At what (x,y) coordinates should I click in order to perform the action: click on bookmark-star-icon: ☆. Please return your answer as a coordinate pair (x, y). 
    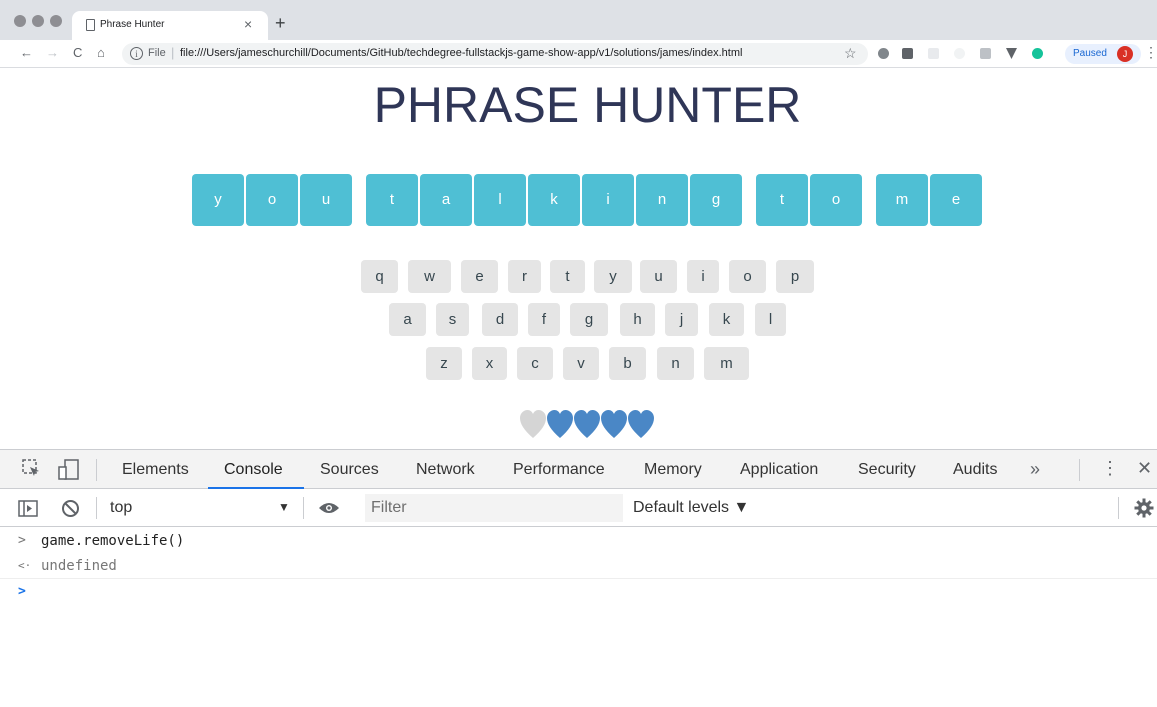
    Looking at the image, I should click on (850, 53).